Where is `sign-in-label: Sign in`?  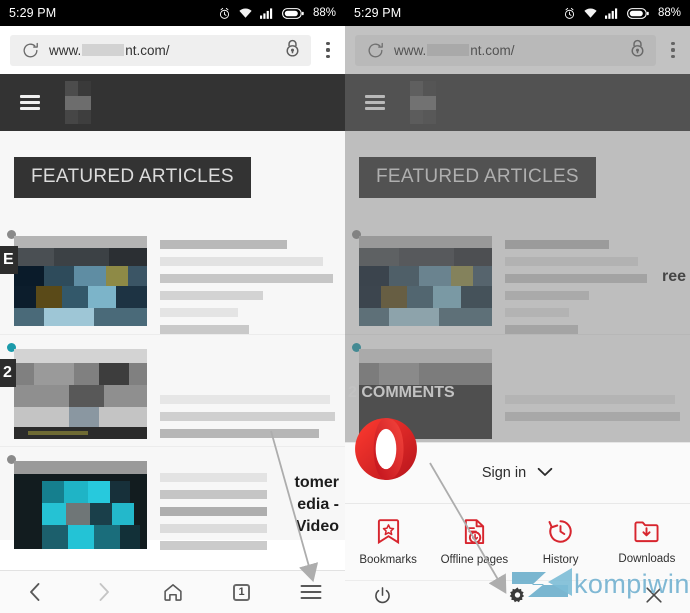 sign-in-label: Sign in is located at coordinates (504, 473).